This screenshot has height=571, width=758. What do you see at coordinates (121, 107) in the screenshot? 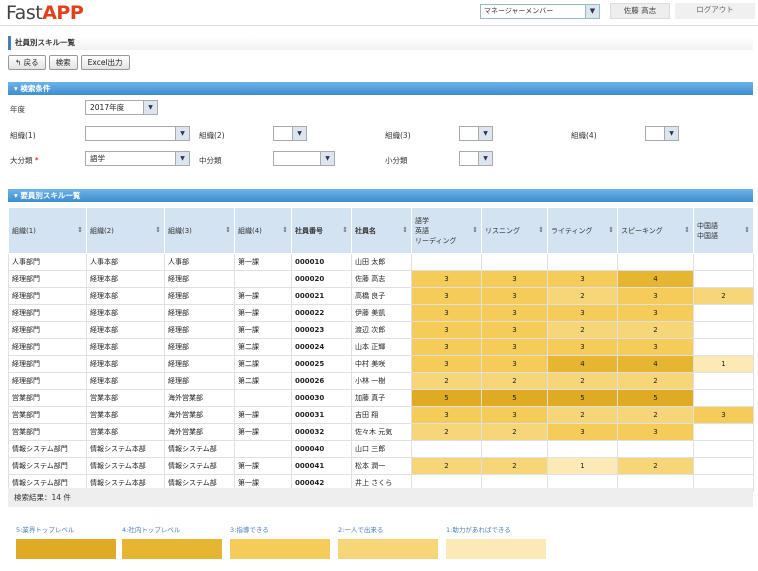
I see `year-select: 2017年度 ▼` at bounding box center [121, 107].